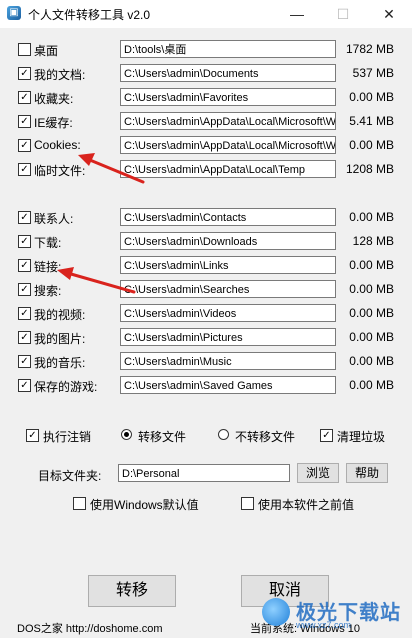  I want to click on watermark: 极光下载站 www.xz7.com, so click(332, 615).